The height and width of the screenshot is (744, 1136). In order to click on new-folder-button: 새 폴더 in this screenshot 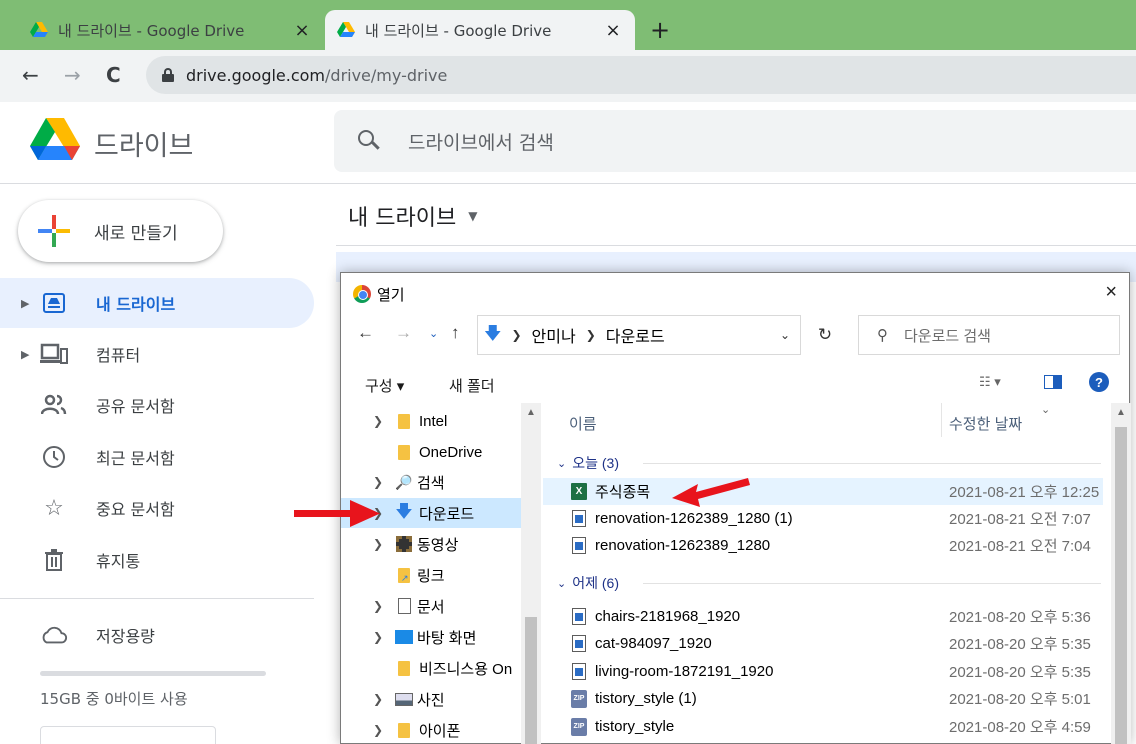, I will do `click(472, 385)`.